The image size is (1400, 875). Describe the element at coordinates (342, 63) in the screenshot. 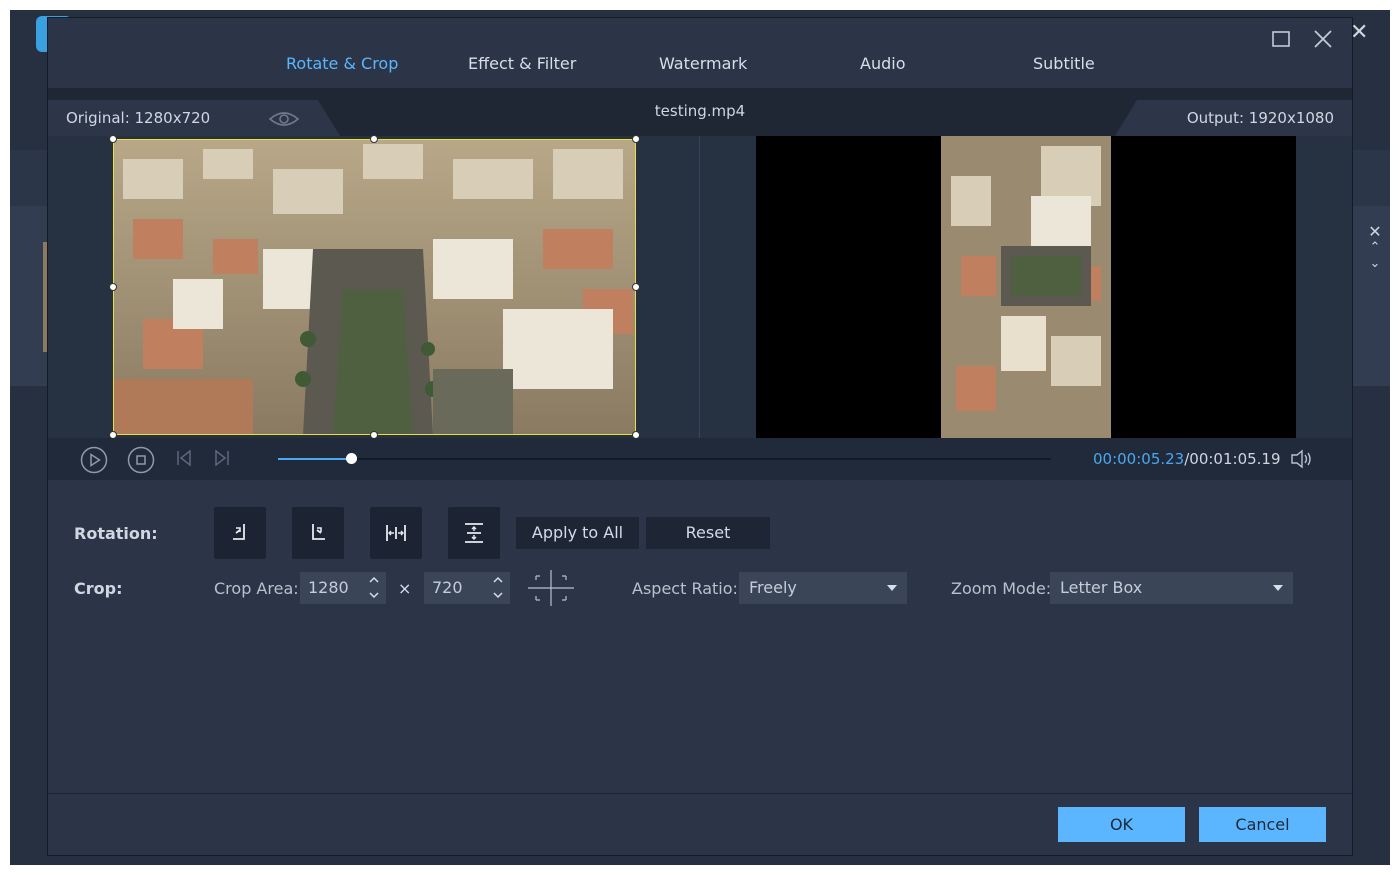

I see `tab-rotate-crop: Rotate & Crop` at that location.